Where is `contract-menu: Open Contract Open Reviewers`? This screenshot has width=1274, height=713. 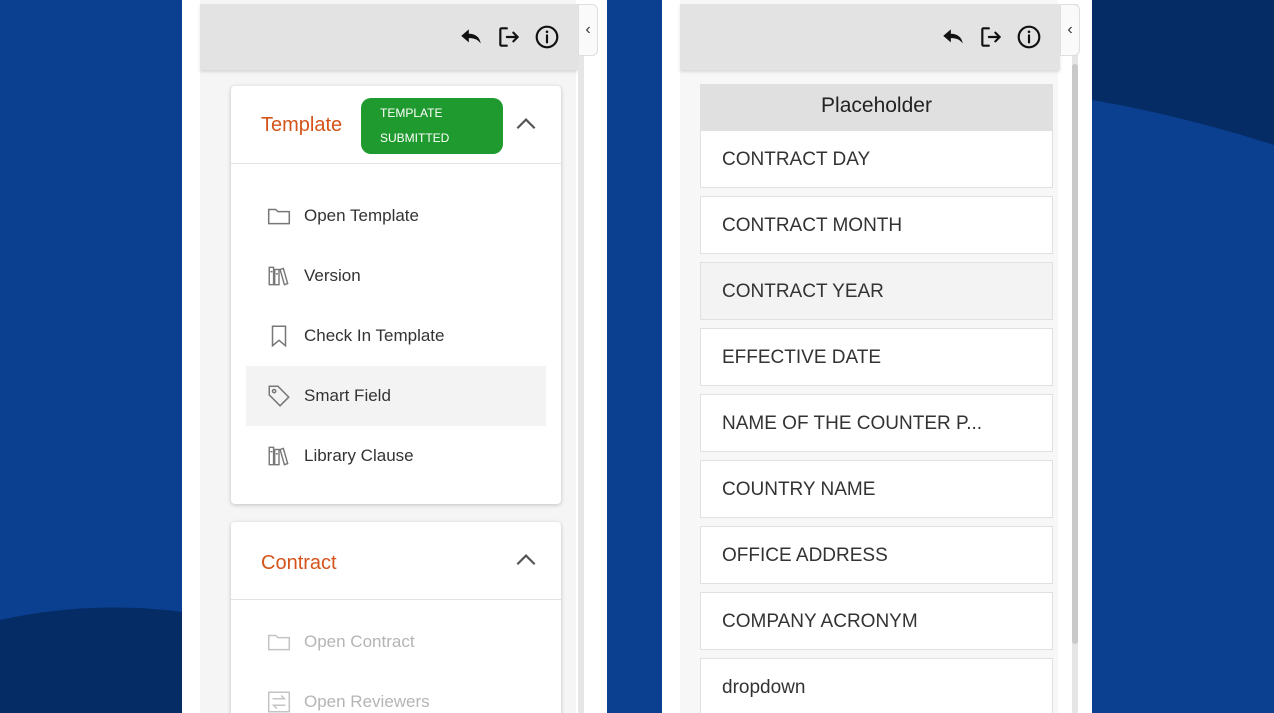 contract-menu: Open Contract Open Reviewers is located at coordinates (396, 656).